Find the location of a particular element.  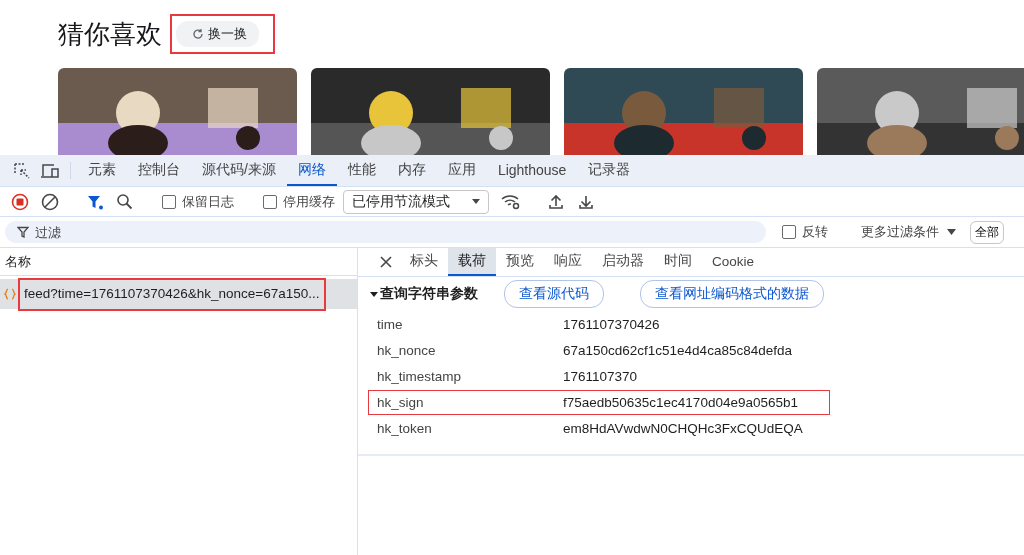

panel-tab: 源代码/来源 is located at coordinates (239, 170).